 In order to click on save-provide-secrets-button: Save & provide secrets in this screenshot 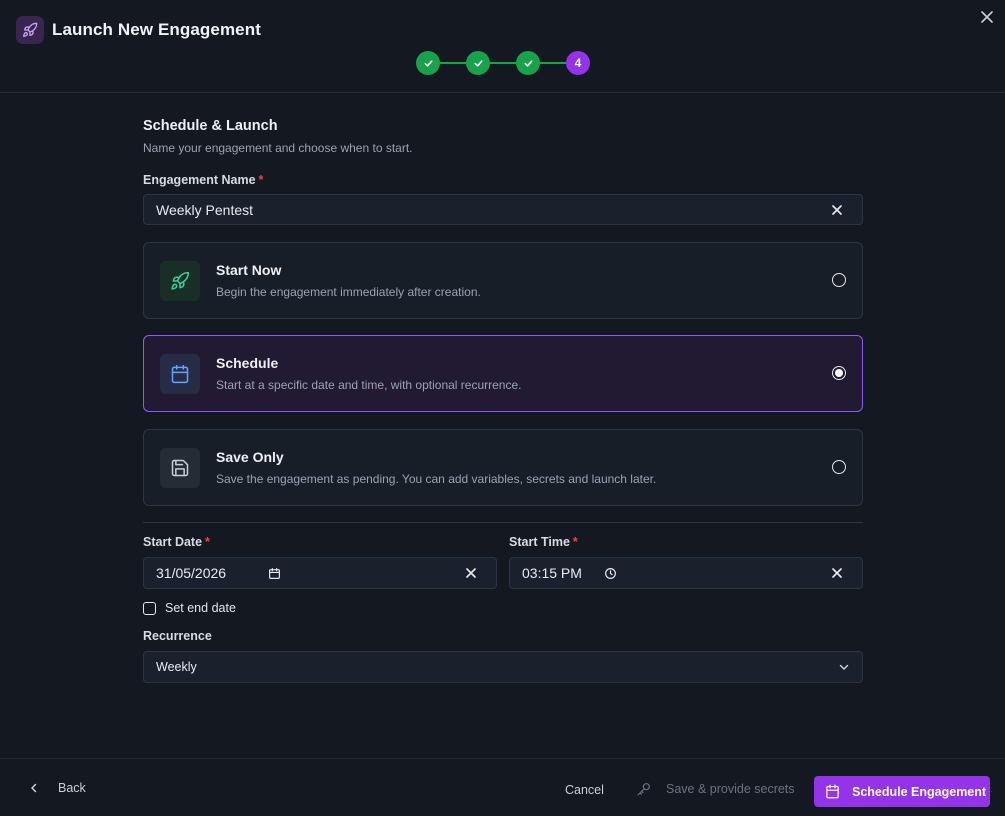, I will do `click(715, 789)`.